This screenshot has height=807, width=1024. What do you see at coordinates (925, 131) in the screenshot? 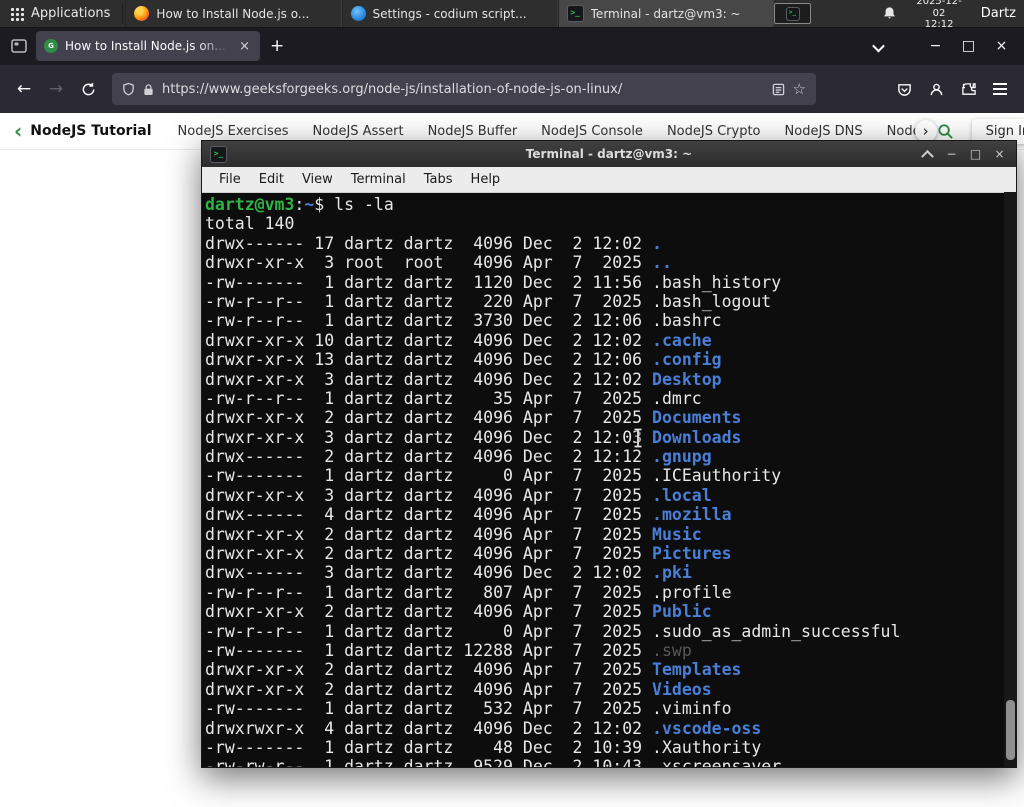
I see `nav-next-chevron-icon: ›` at bounding box center [925, 131].